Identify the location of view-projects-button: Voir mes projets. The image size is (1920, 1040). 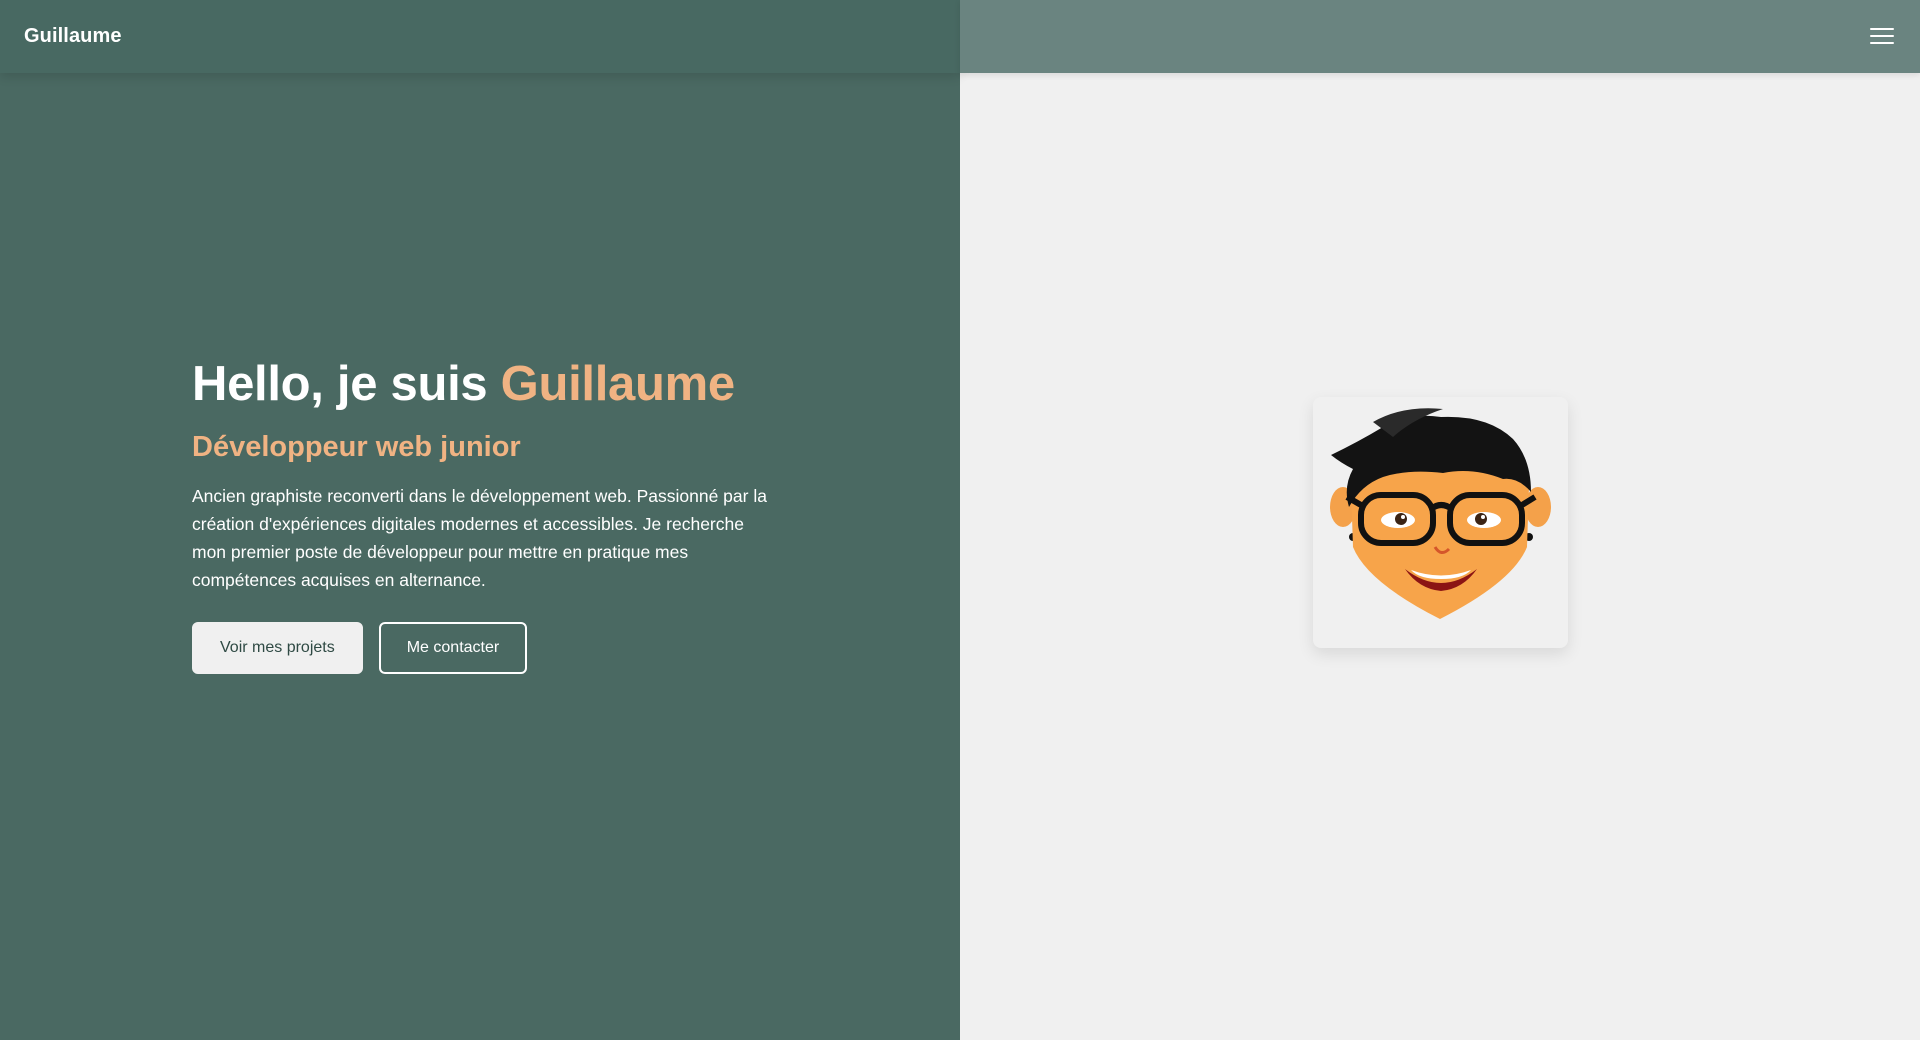
(277, 648).